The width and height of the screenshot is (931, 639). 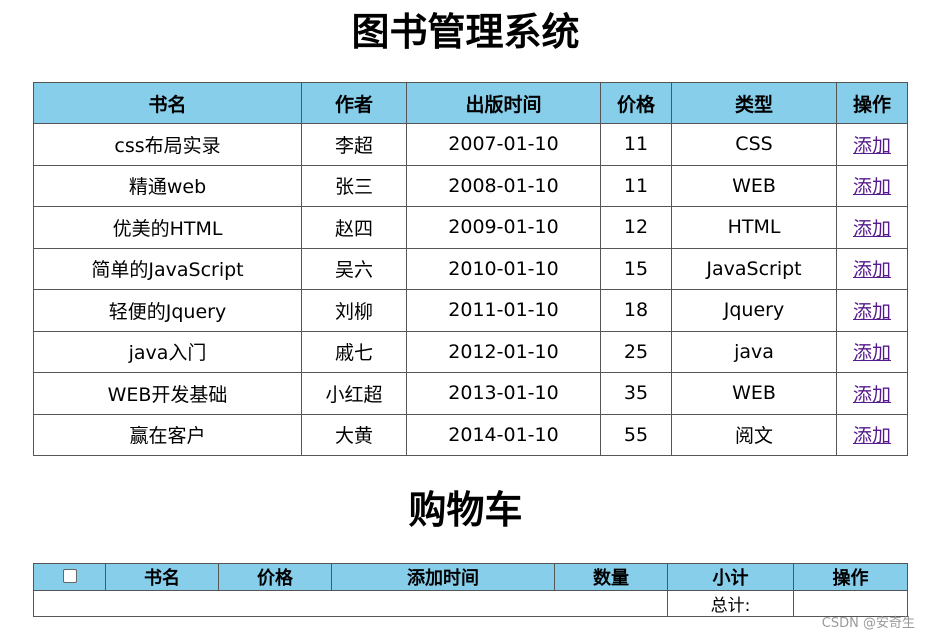 I want to click on cart-total-row: 总计:, so click(x=470, y=603).